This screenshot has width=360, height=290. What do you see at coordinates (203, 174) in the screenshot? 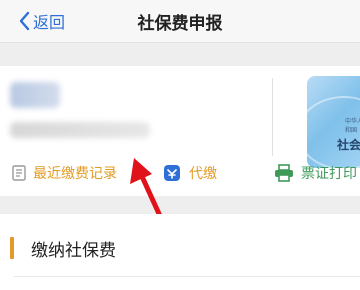
I see `agent-pay-label: 代缴` at bounding box center [203, 174].